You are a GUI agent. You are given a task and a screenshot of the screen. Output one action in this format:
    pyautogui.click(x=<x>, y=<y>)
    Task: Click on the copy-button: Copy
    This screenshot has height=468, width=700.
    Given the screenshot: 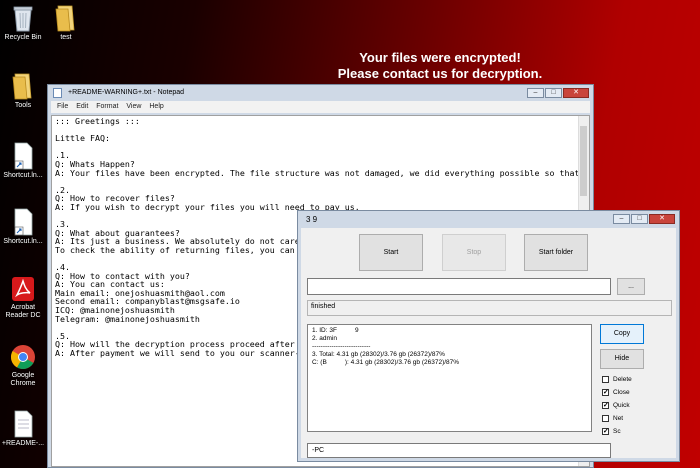 What is the action you would take?
    pyautogui.click(x=622, y=334)
    